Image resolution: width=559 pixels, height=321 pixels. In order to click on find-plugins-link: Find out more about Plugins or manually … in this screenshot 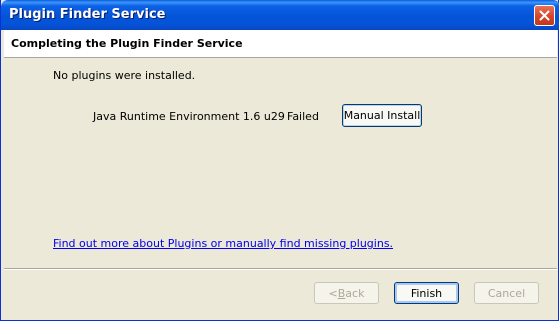, I will do `click(223, 243)`.